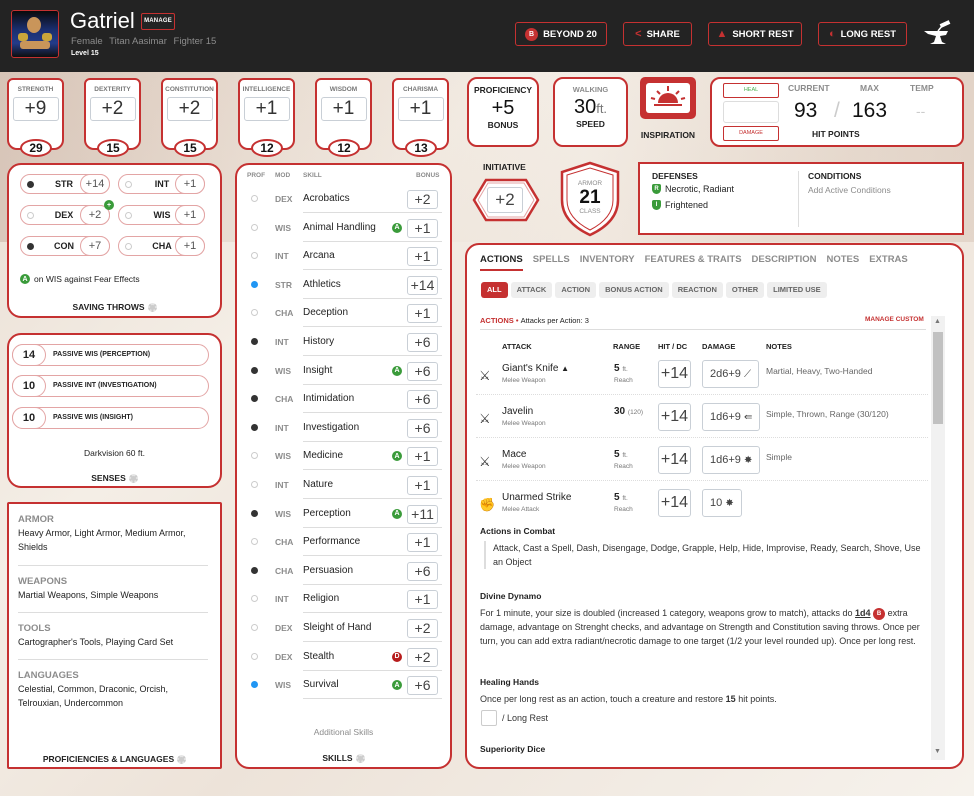  I want to click on short-rest-button: ▲ SHORT REST, so click(755, 34).